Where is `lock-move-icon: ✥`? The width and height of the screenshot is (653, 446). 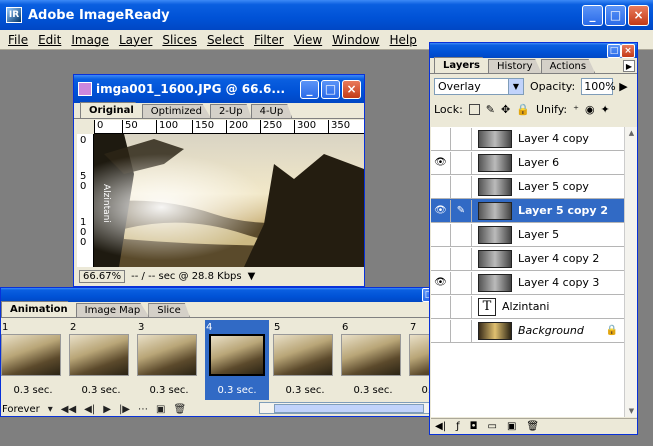
lock-move-icon: ✥ is located at coordinates (505, 109).